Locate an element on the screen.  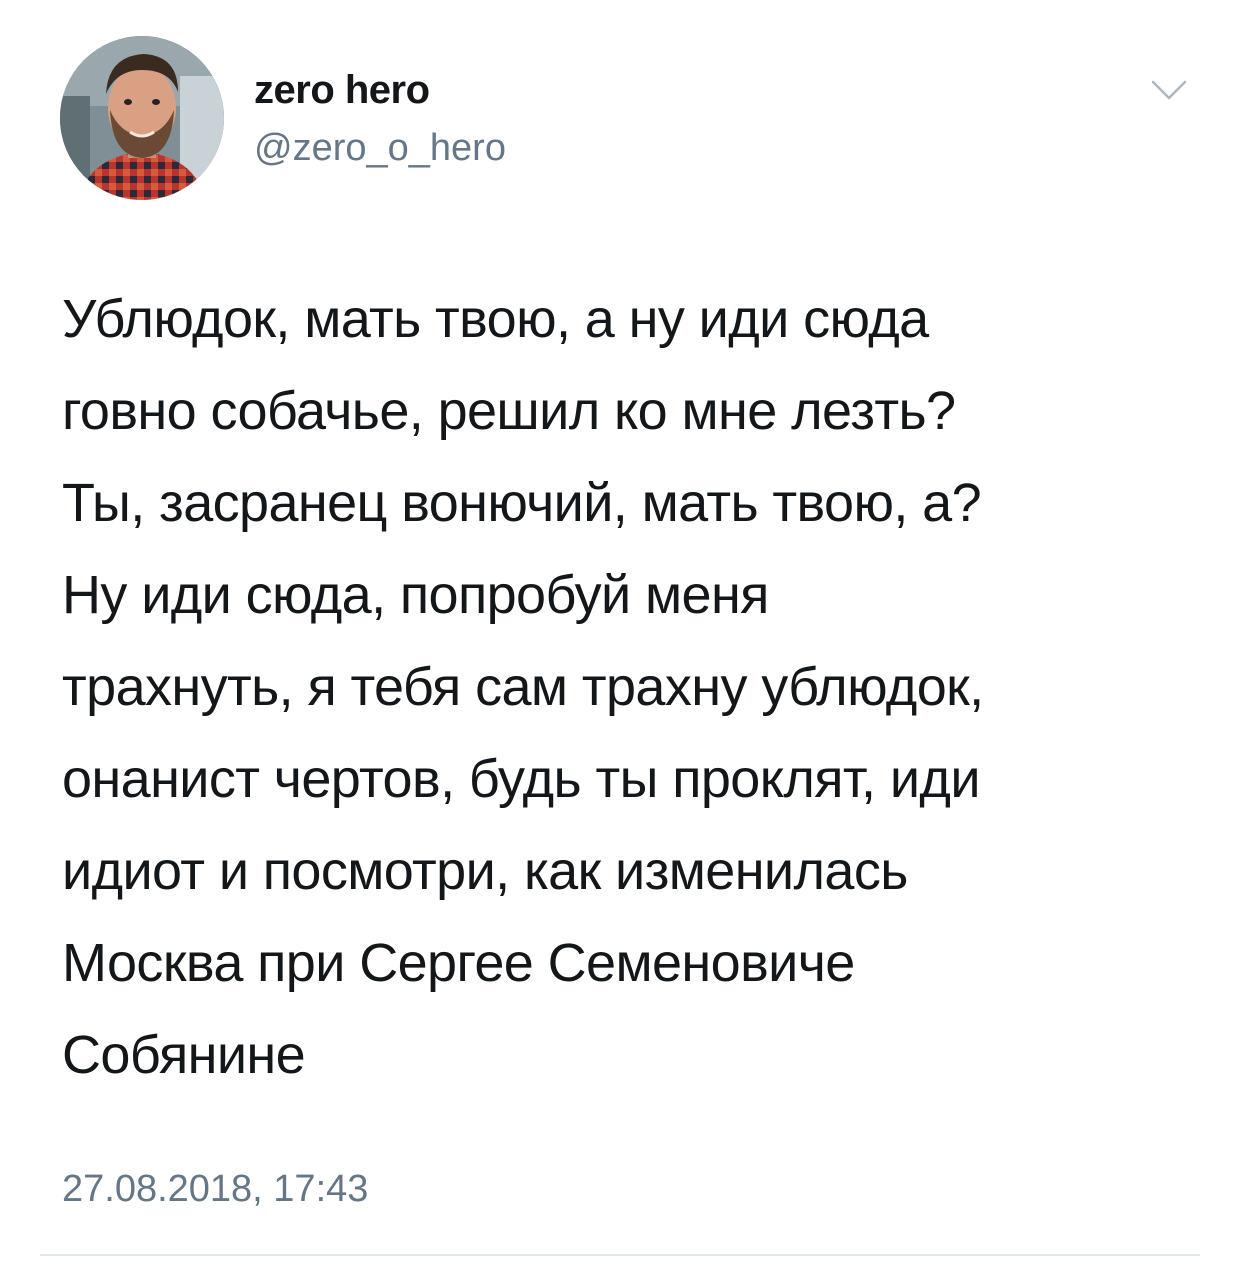
author-handle: @zero_o_hero is located at coordinates (380, 148).